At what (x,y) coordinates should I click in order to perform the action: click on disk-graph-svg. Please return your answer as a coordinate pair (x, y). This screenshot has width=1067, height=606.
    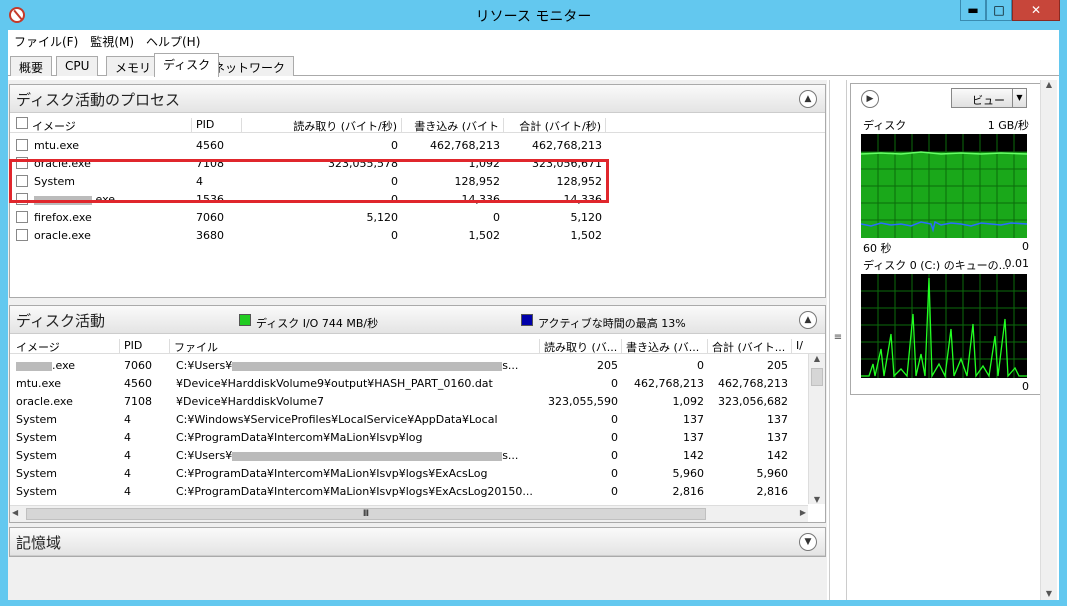
    Looking at the image, I should click on (944, 186).